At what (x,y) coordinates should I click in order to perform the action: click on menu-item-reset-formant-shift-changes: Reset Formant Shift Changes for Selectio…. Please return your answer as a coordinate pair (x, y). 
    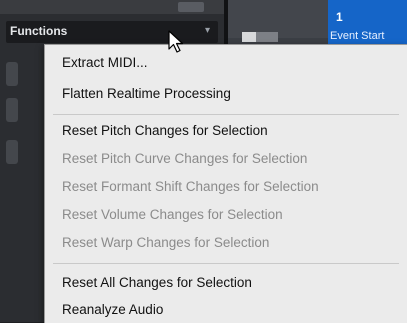
    Looking at the image, I should click on (190, 187).